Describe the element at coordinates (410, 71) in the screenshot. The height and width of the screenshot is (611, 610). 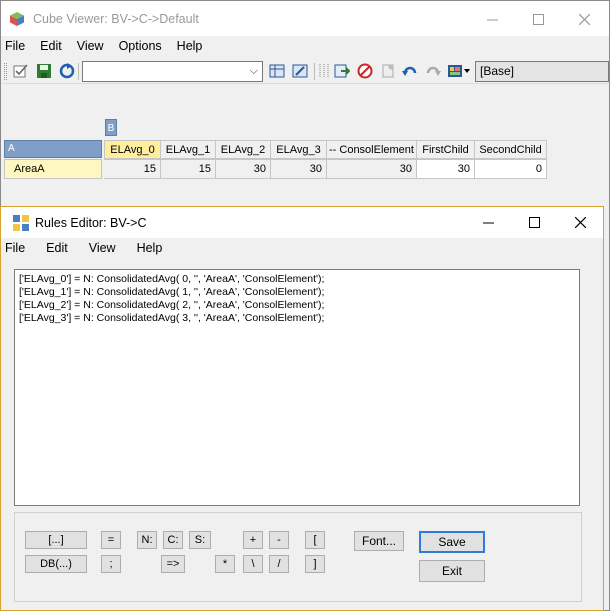
I see `undo-icon` at that location.